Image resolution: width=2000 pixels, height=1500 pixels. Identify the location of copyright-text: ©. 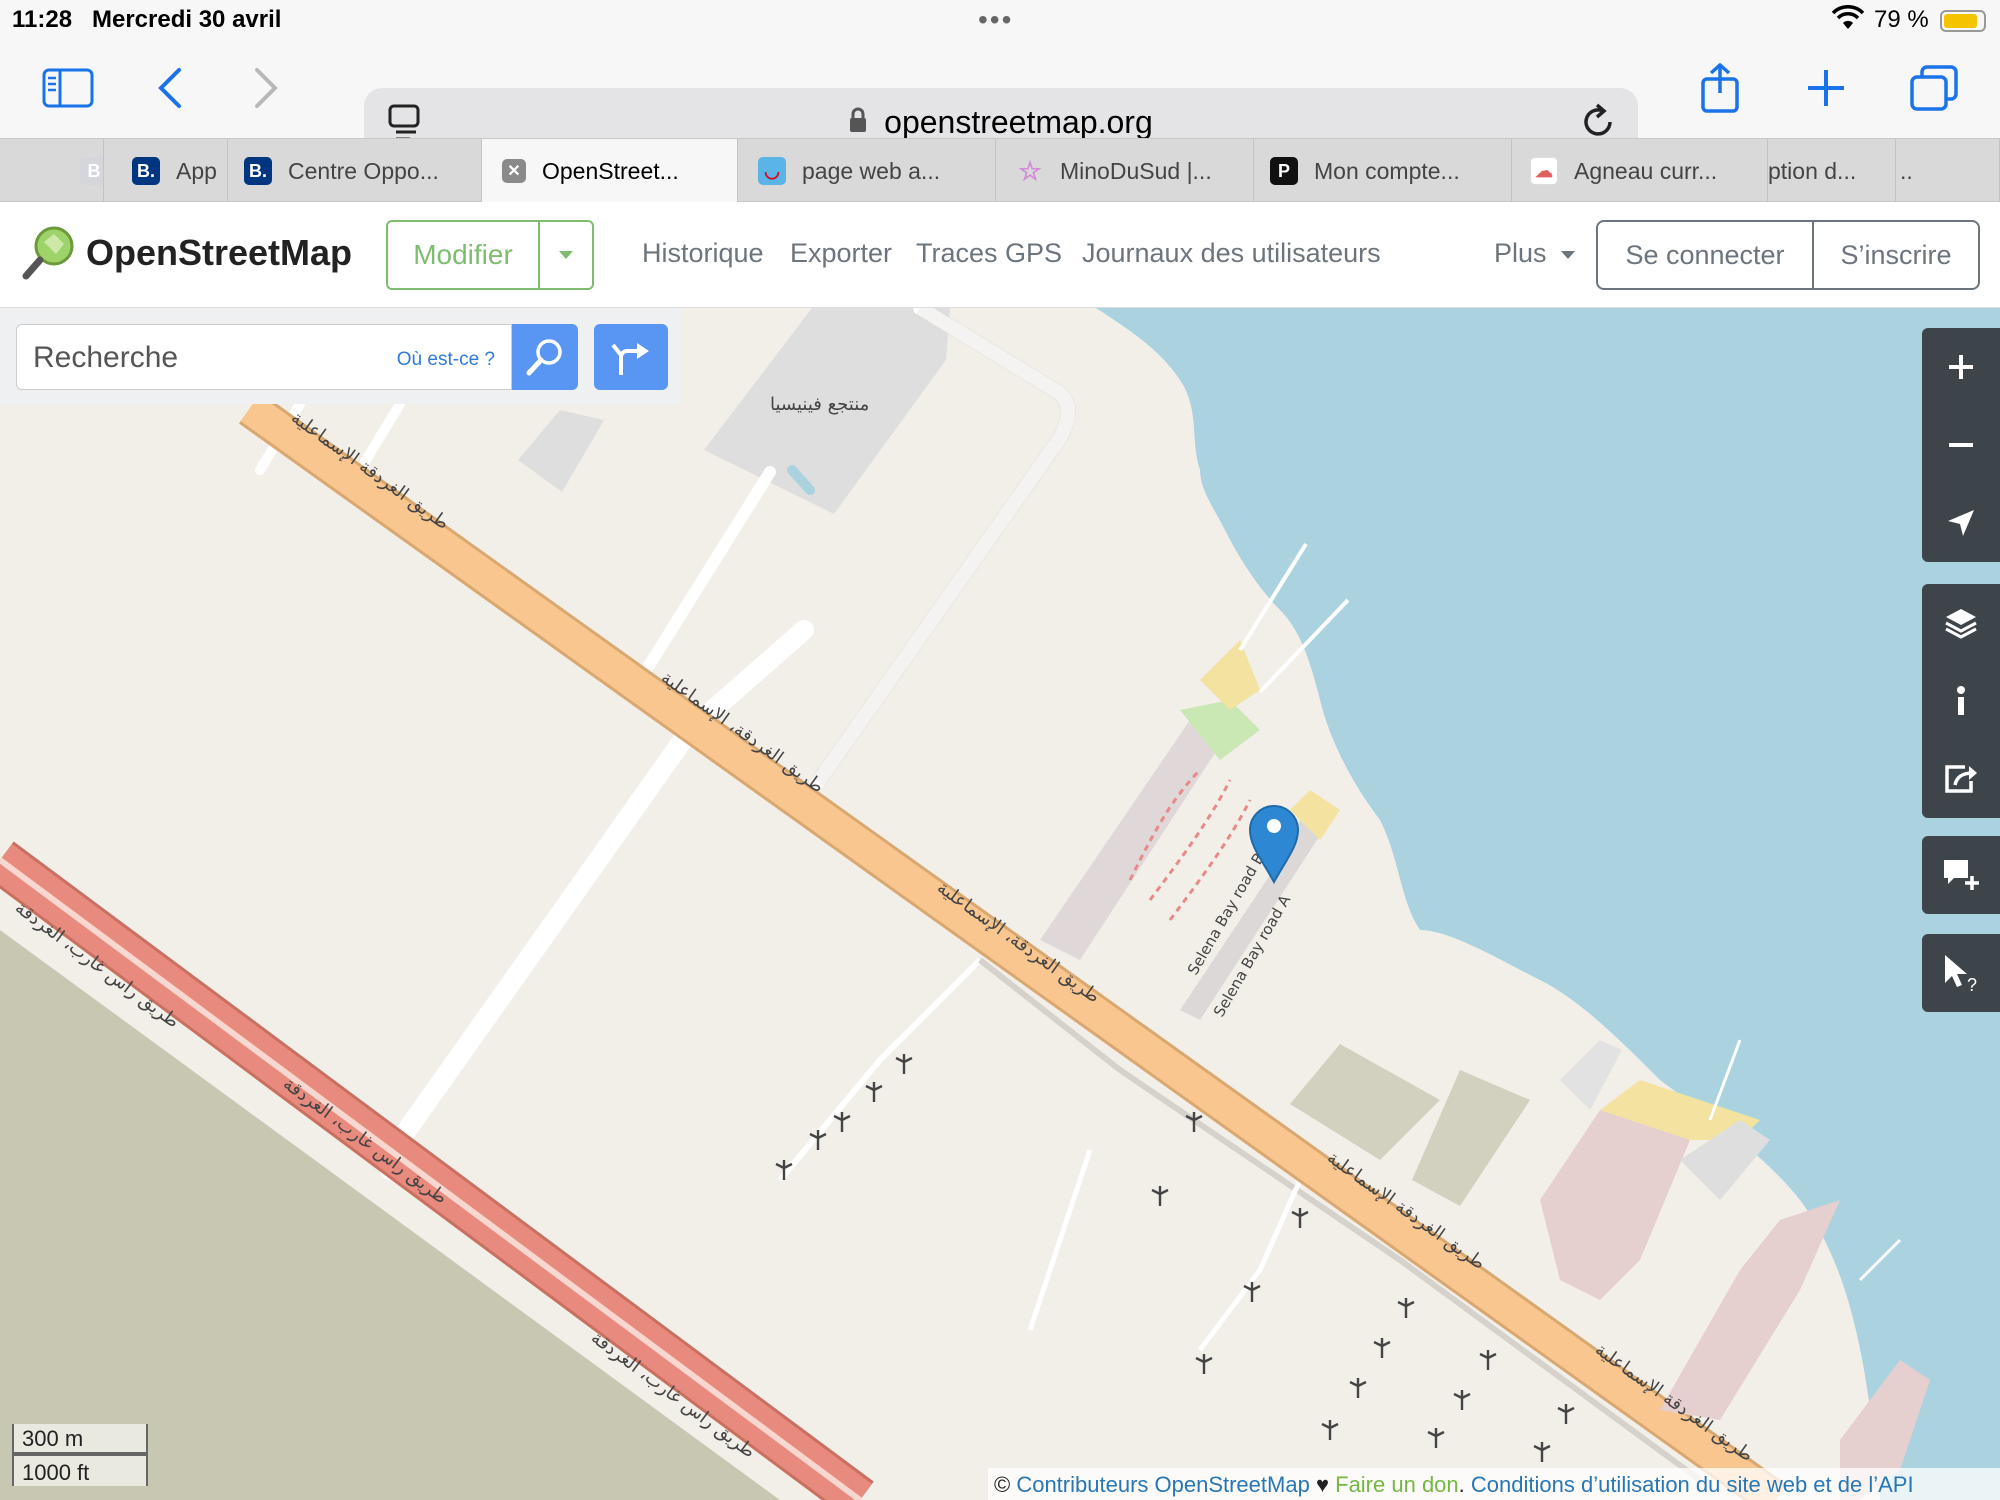
(1005, 1484).